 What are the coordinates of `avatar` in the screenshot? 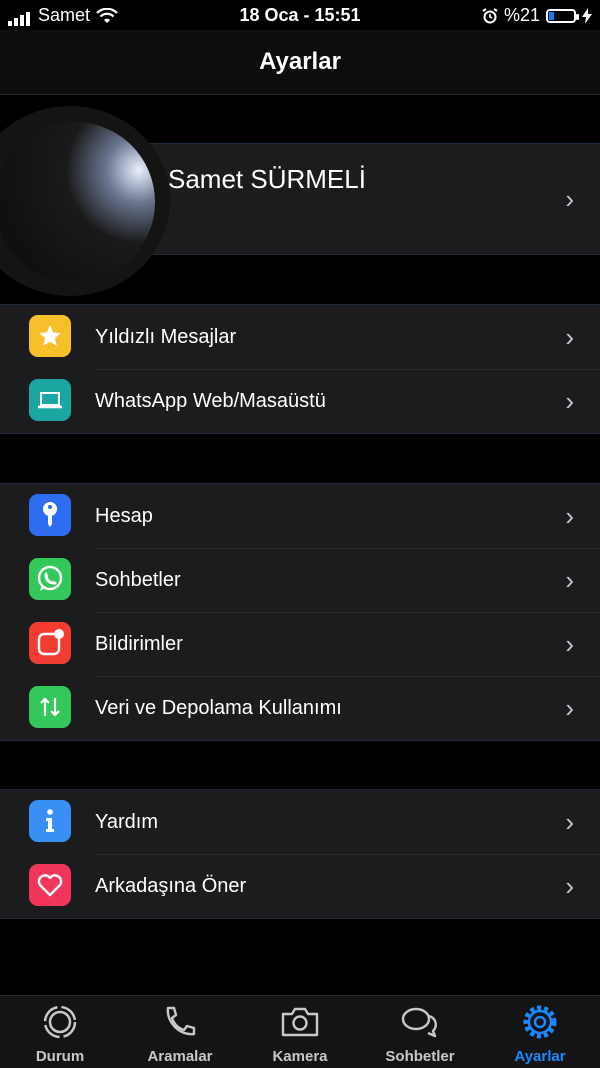 It's located at (77, 202).